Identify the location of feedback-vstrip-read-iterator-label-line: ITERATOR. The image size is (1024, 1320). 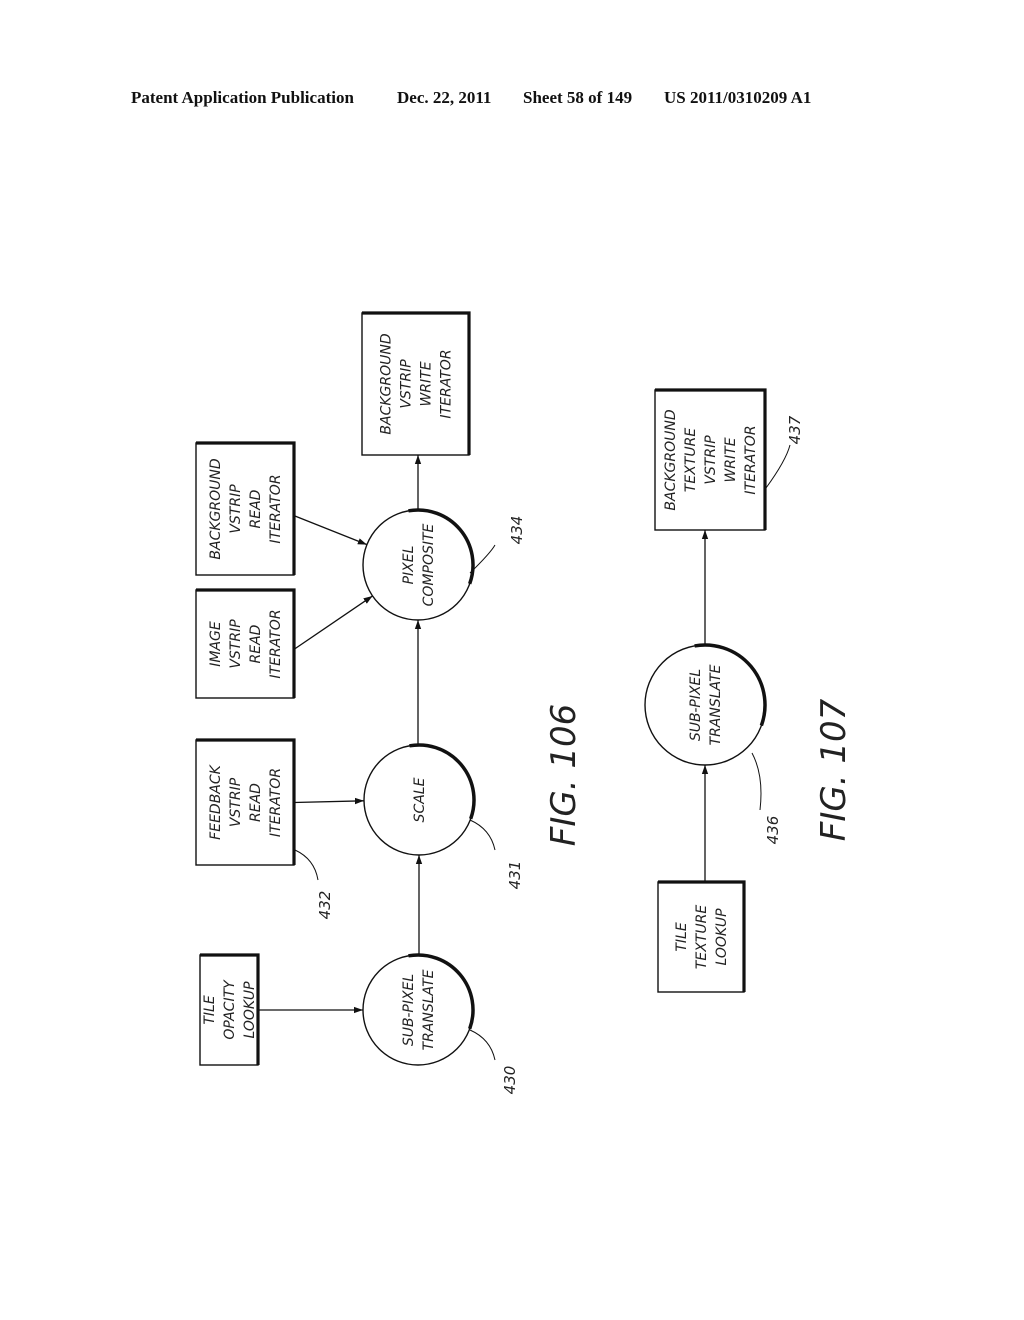
(276, 802).